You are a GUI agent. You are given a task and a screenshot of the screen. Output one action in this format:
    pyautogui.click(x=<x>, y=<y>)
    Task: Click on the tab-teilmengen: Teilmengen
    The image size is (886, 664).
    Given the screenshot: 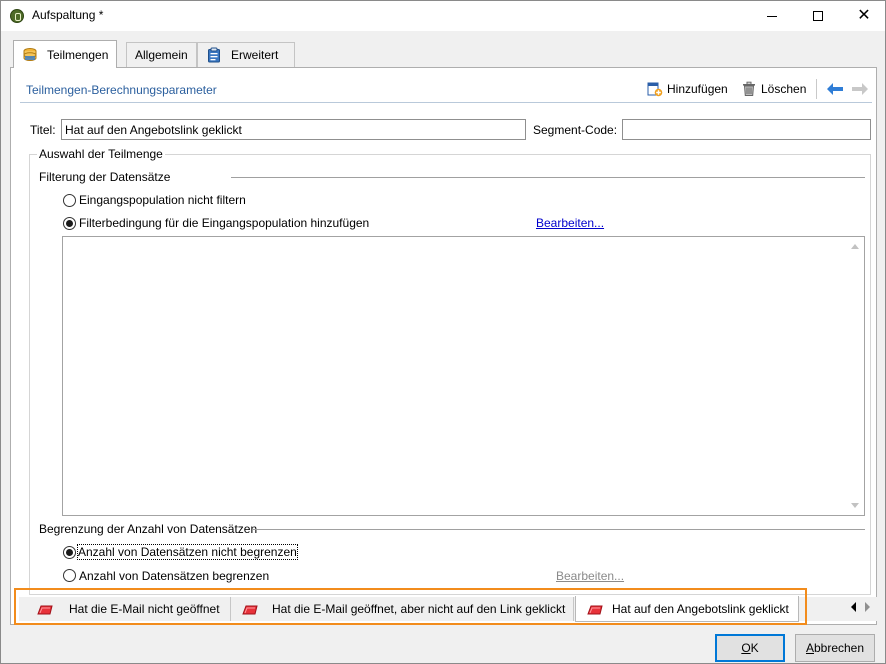 What is the action you would take?
    pyautogui.click(x=65, y=54)
    